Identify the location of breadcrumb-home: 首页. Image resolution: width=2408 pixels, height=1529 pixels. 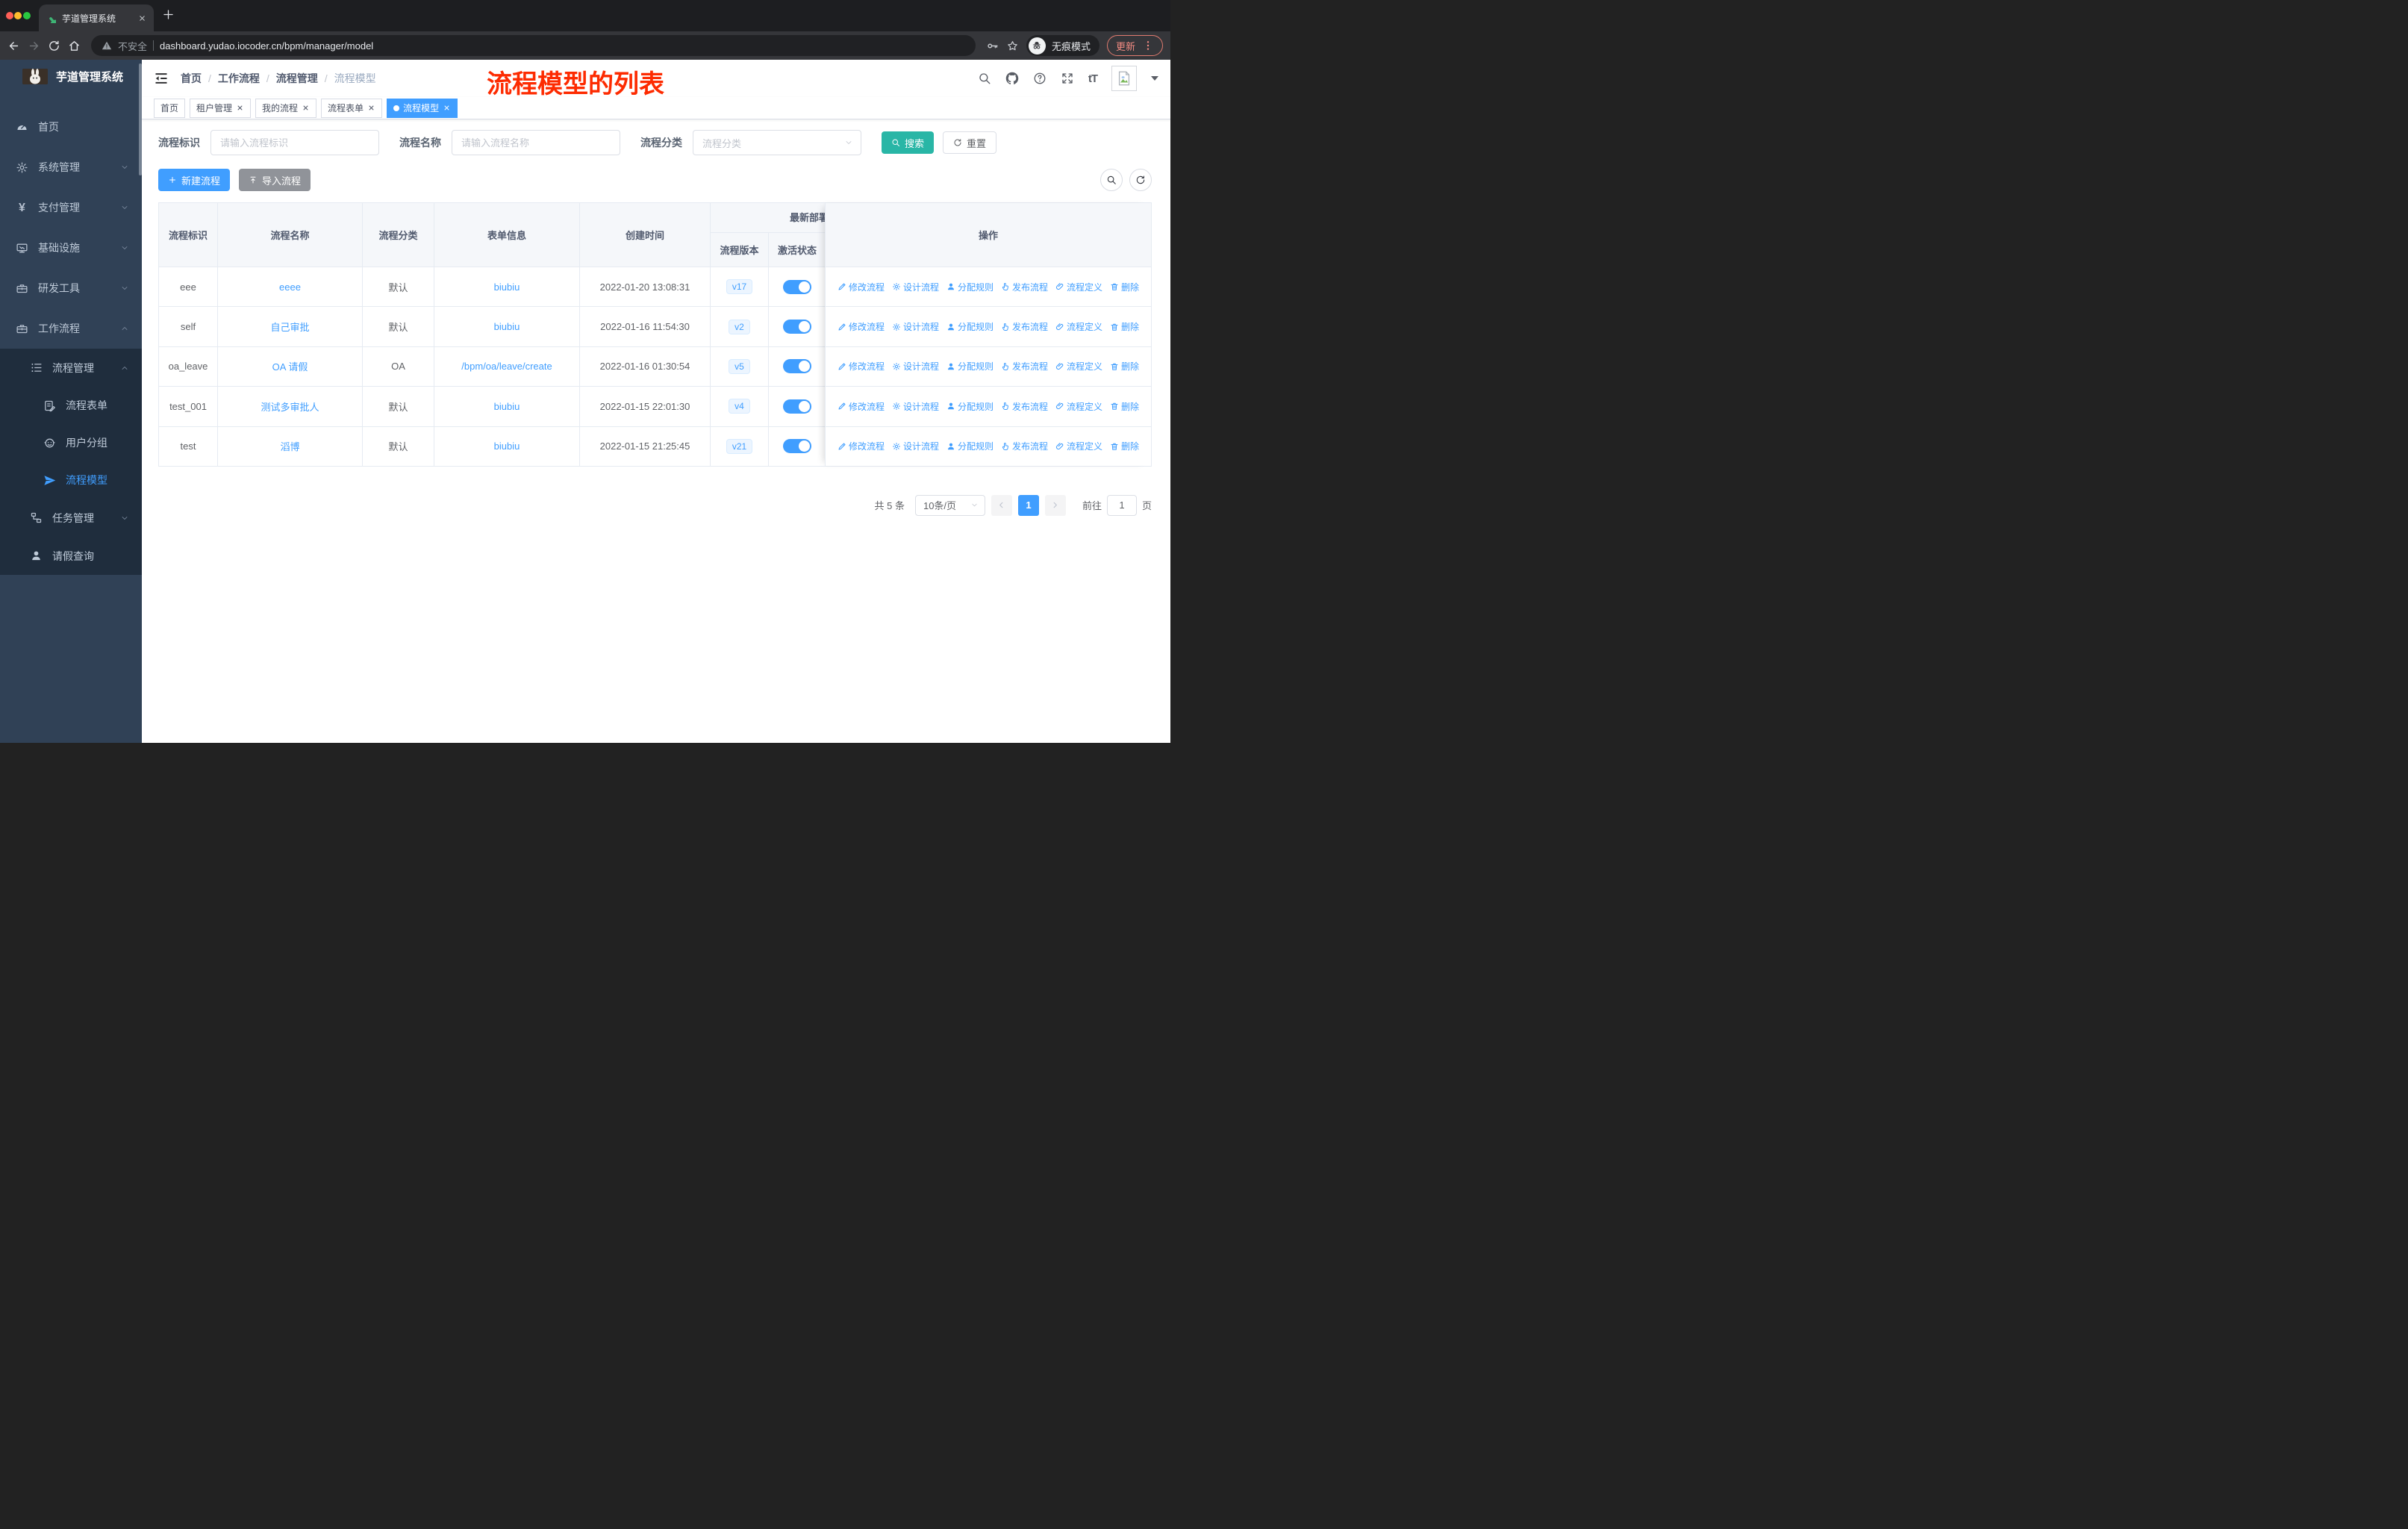
(191, 79).